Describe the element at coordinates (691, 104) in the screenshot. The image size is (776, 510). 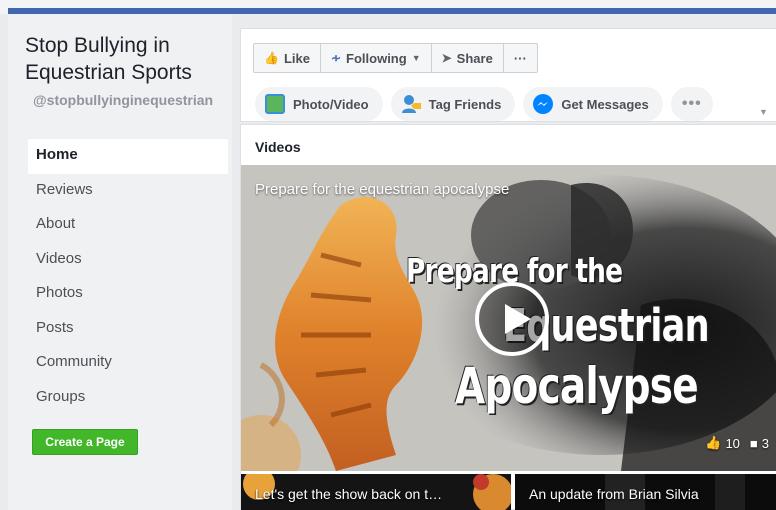
I see `composer-more-button: •••` at that location.